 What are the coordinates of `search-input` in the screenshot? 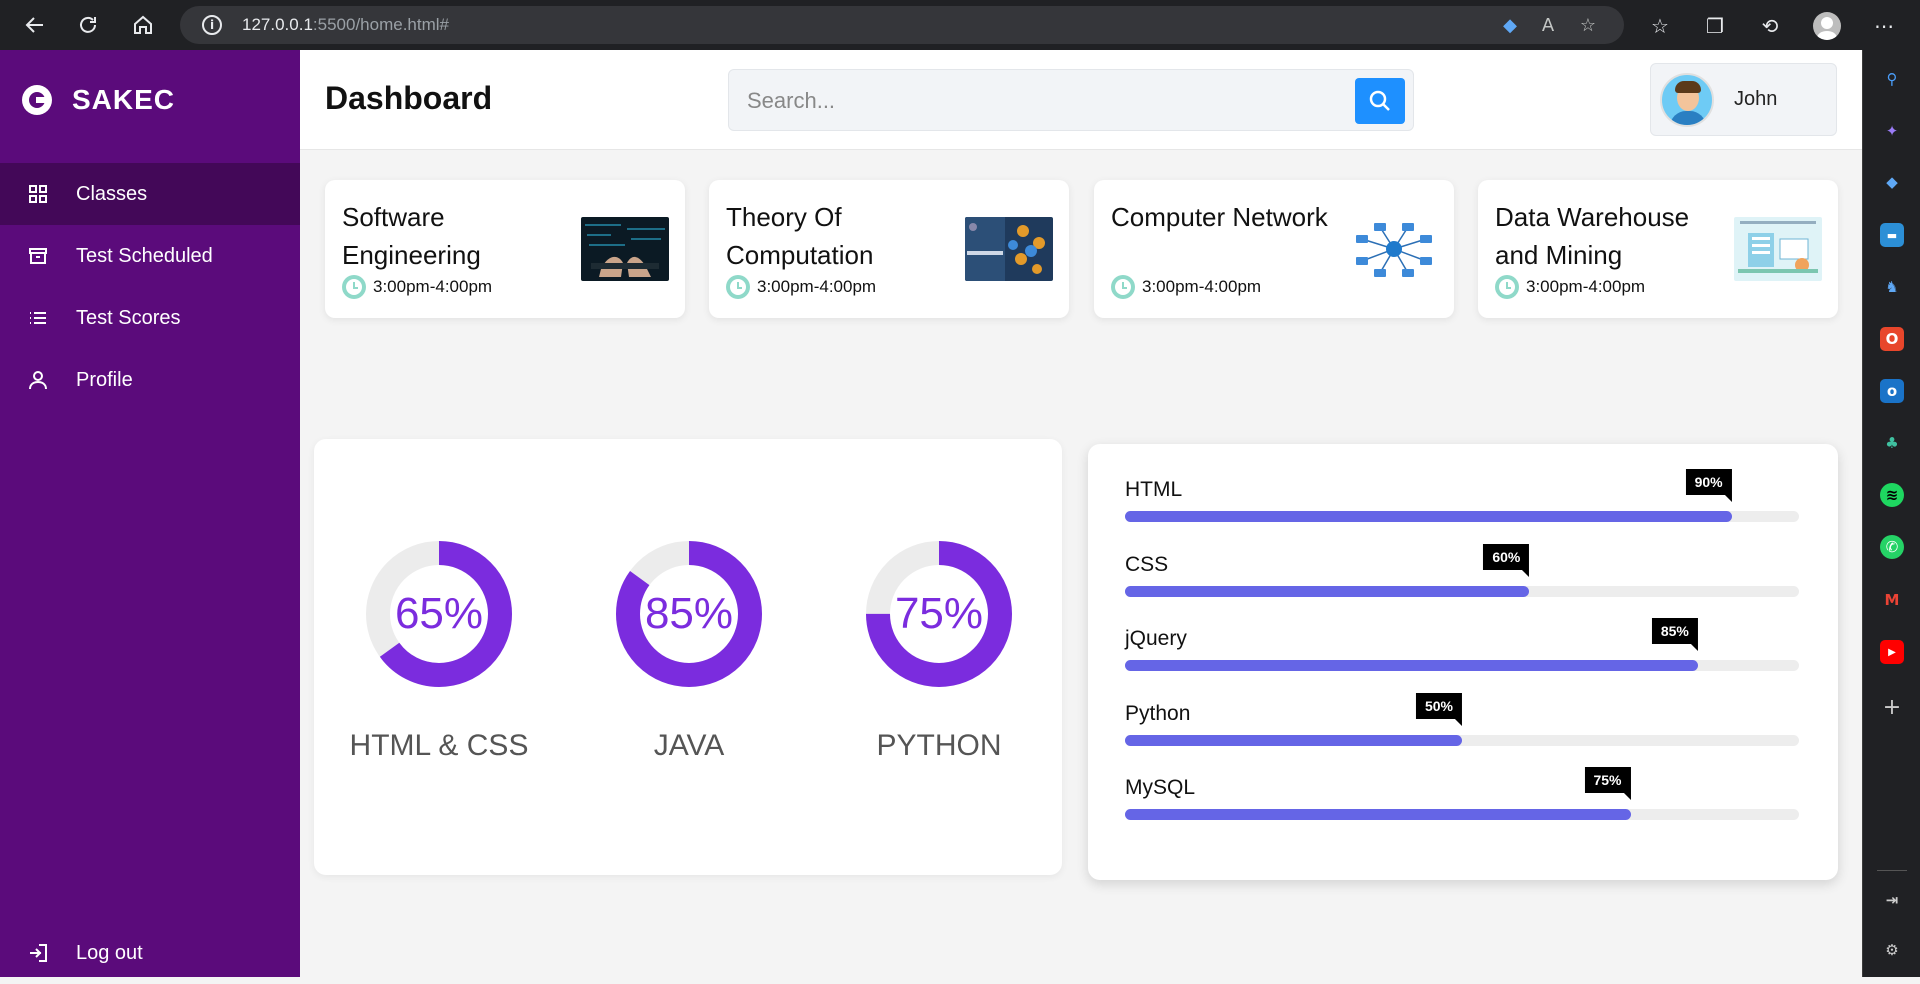 It's located at (1037, 101).